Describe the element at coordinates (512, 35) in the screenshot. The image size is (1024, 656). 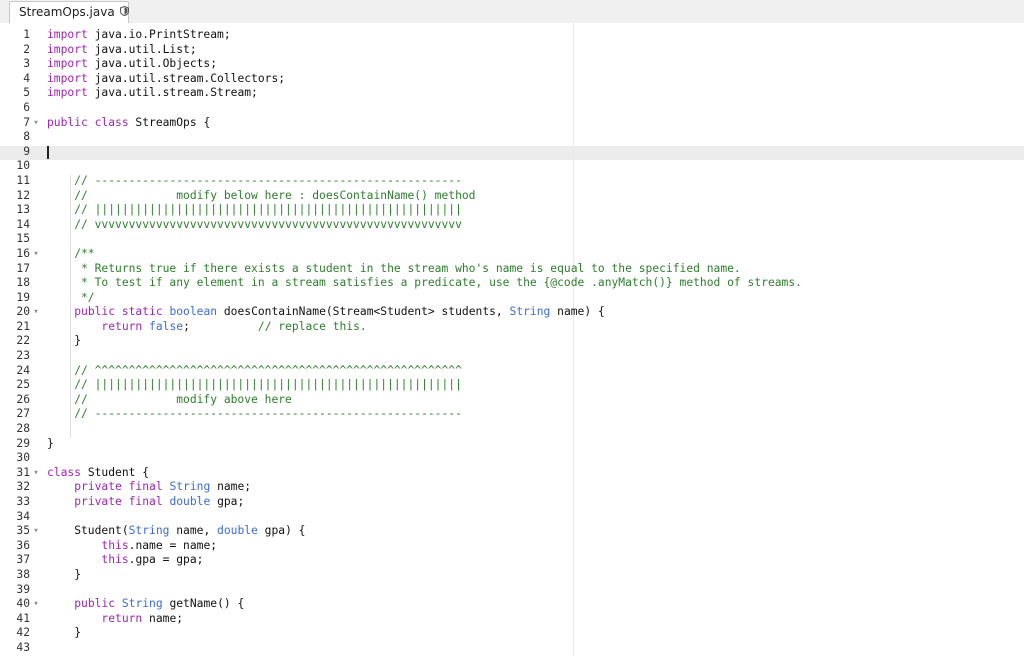
I see `code-line: 1 import java.io.PrintStream;` at that location.